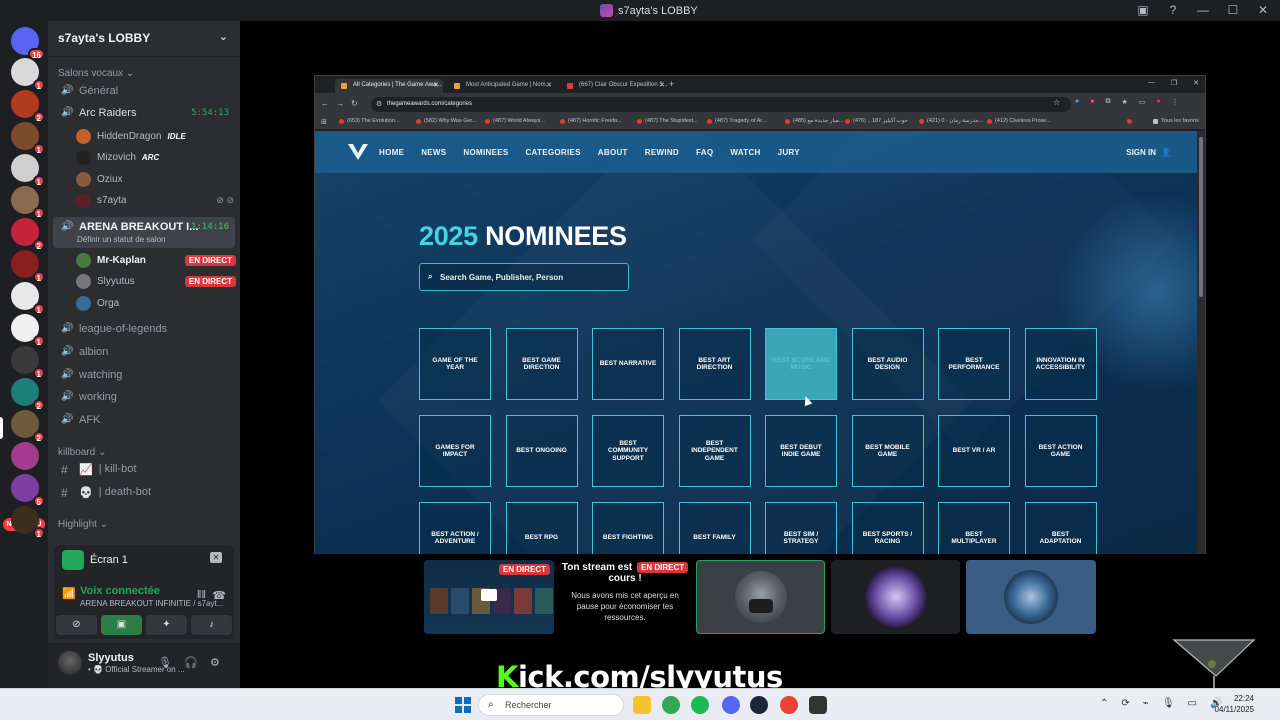  What do you see at coordinates (83, 524) in the screenshot?
I see `category-highlight: Highlight ⌄` at bounding box center [83, 524].